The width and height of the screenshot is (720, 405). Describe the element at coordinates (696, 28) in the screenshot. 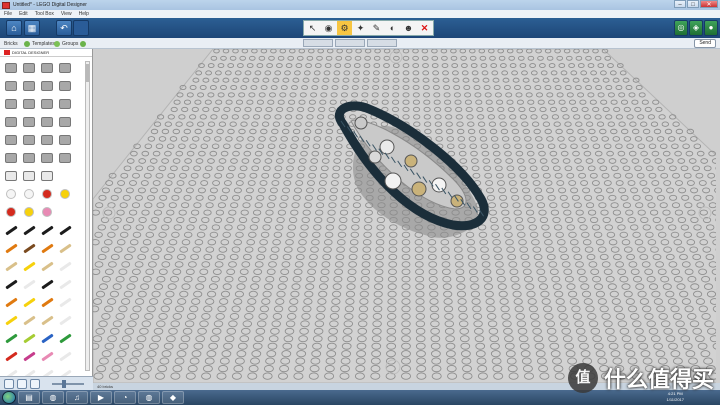

I see `view-icon: ◈` at that location.